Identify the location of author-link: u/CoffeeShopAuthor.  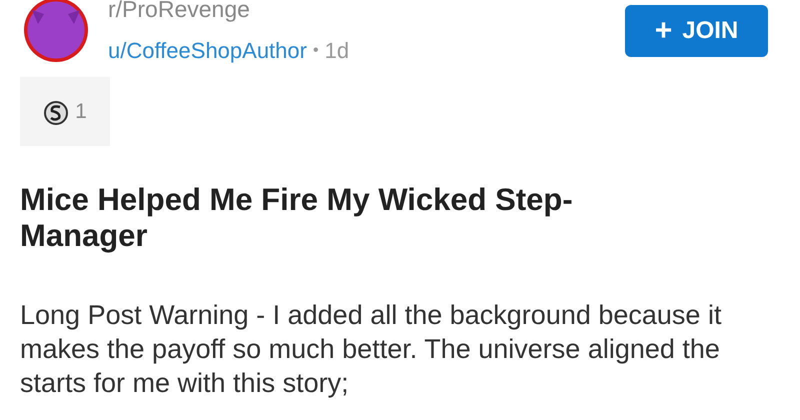
(207, 51).